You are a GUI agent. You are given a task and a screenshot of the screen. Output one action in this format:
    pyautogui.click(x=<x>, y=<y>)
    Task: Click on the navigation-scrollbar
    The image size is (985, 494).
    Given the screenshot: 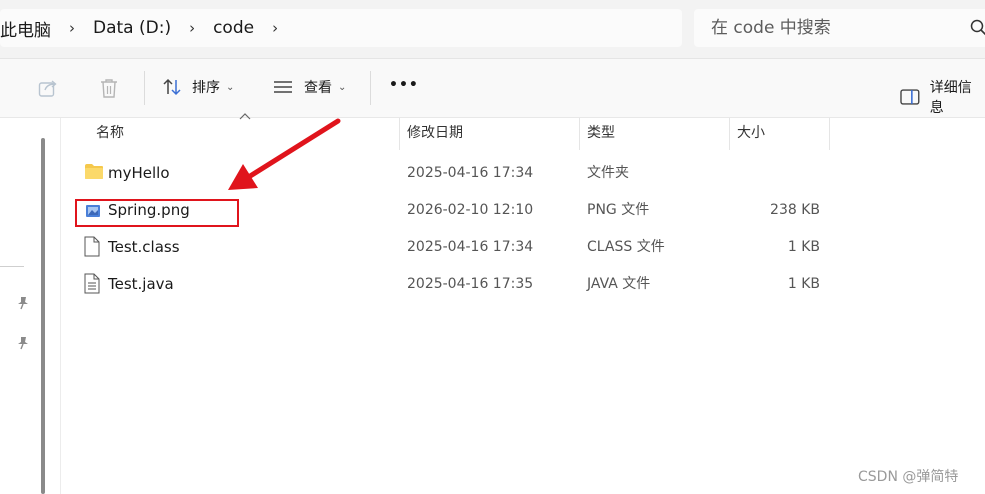 What is the action you would take?
    pyautogui.click(x=43, y=316)
    